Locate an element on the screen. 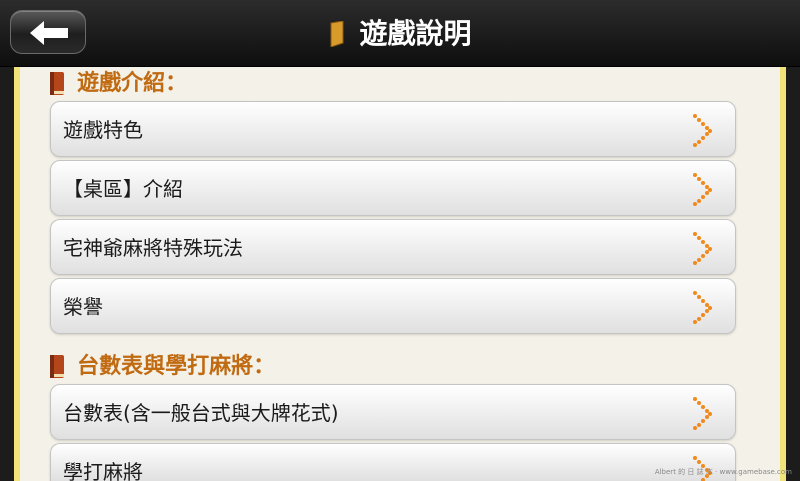  list-item-label: 宅神爺麻將特殊玩法 is located at coordinates (153, 248).